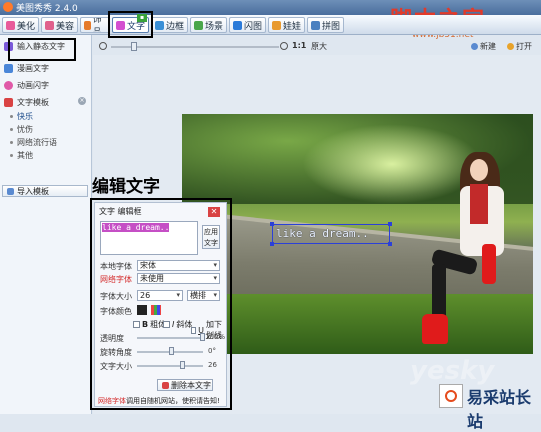  I want to click on window-title: 美图秀秀 2.4.0, so click(47, 9).